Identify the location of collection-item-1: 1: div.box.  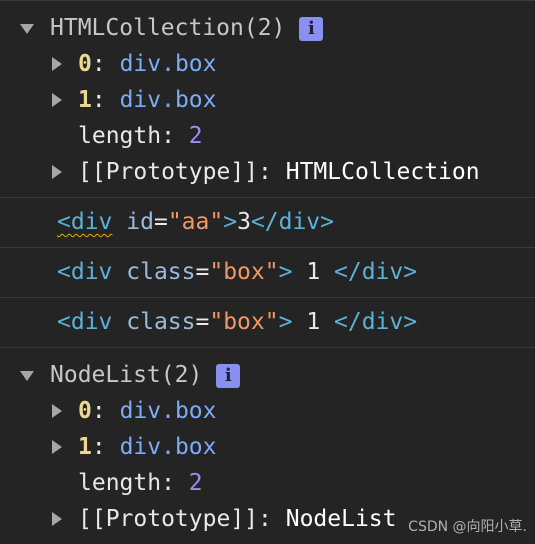
(267, 100).